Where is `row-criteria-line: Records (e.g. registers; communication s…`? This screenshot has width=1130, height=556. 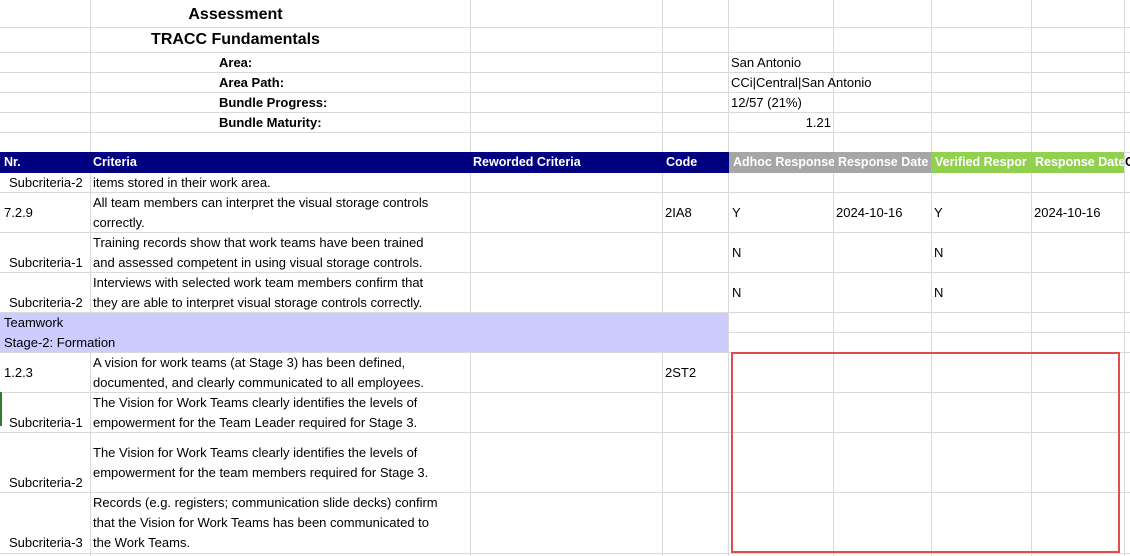 row-criteria-line: Records (e.g. registers; communication s… is located at coordinates (265, 503).